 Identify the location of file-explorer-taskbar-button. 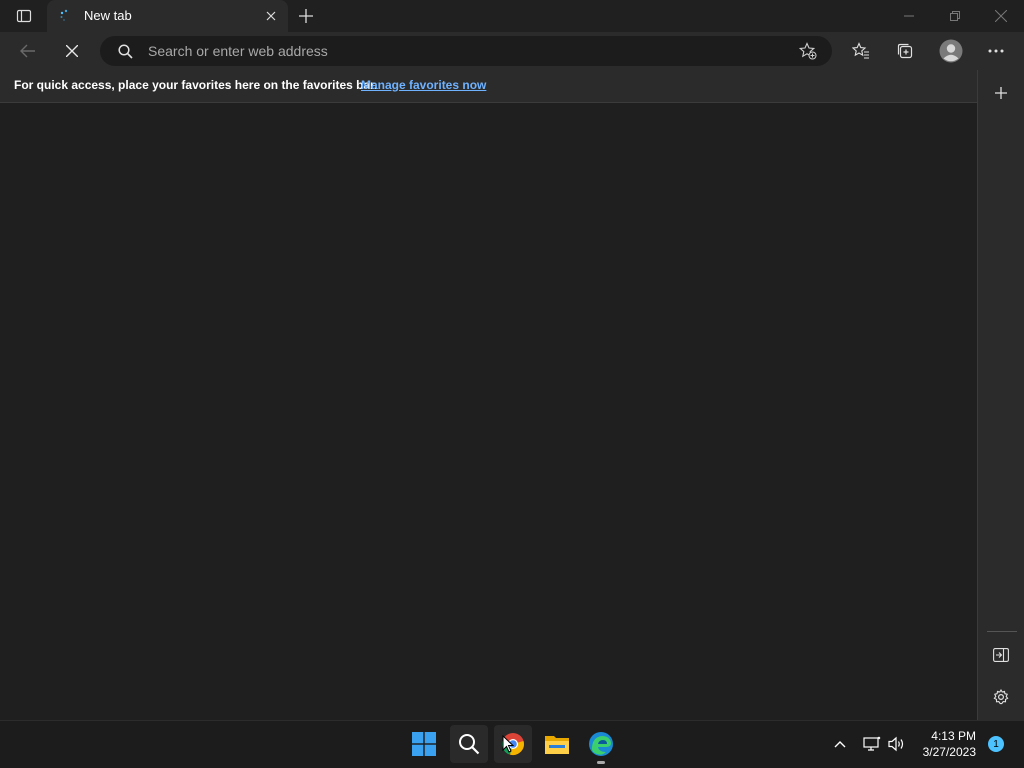
(557, 744).